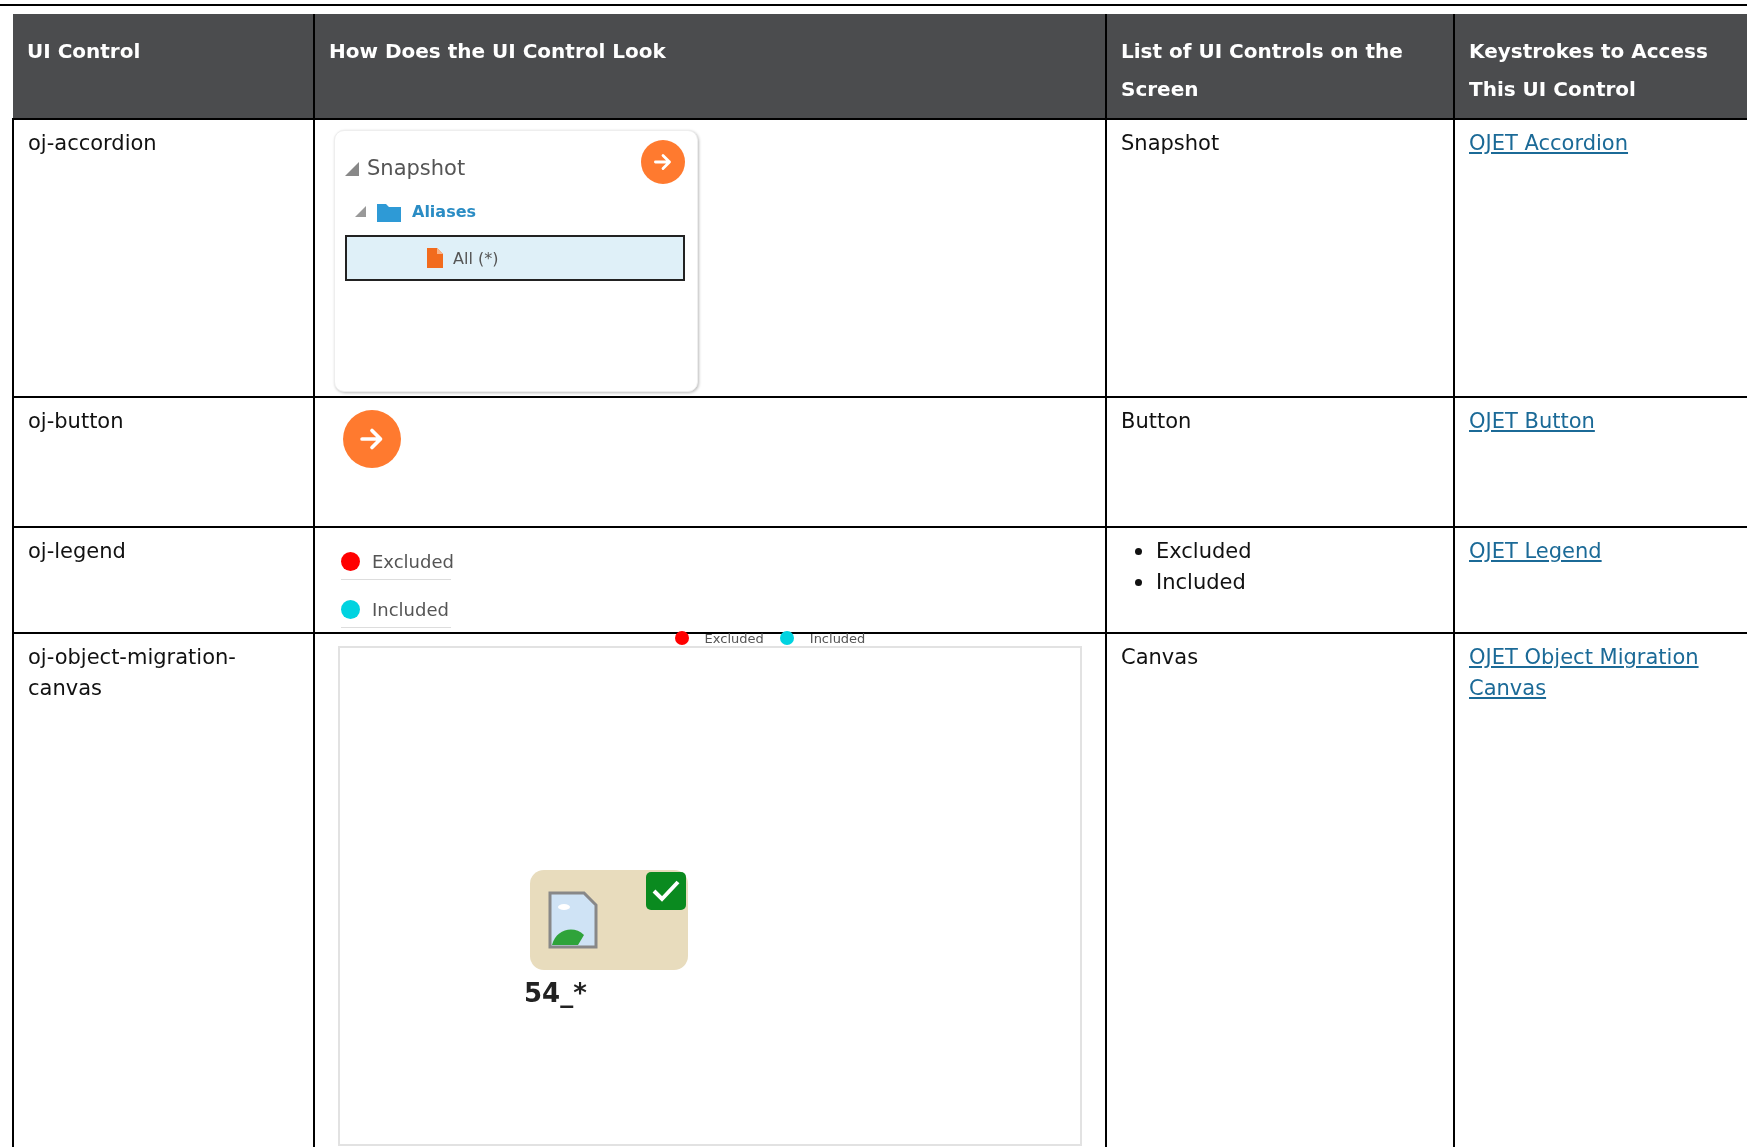 This screenshot has width=1747, height=1147. Describe the element at coordinates (444, 211) in the screenshot. I see `folder-label: Aliases` at that location.